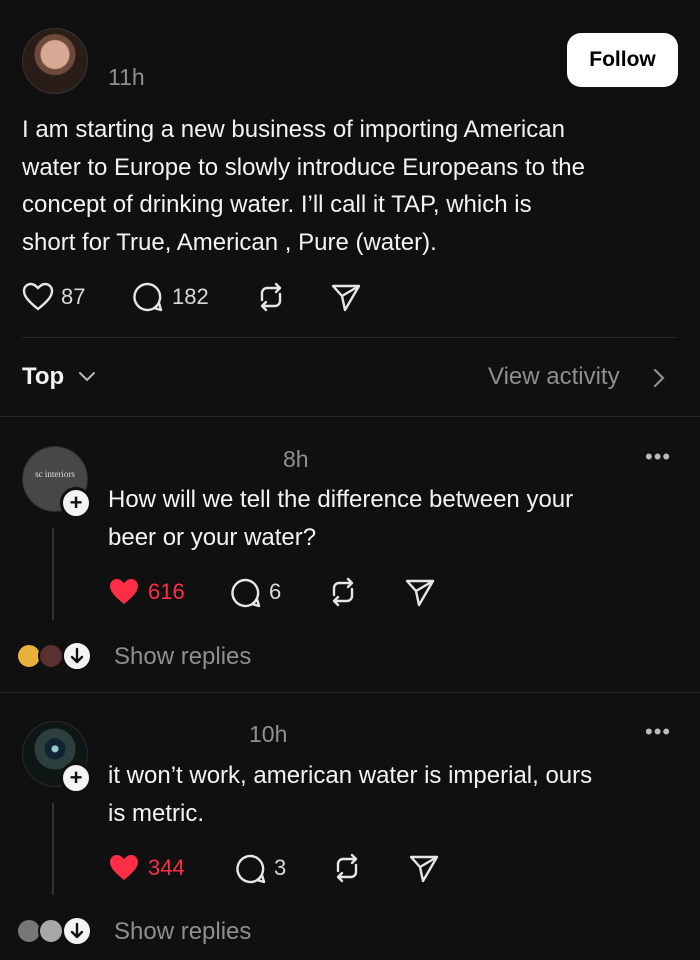 The width and height of the screenshot is (700, 960). What do you see at coordinates (212, 537) in the screenshot?
I see `reply-text-line: beer or your water?` at bounding box center [212, 537].